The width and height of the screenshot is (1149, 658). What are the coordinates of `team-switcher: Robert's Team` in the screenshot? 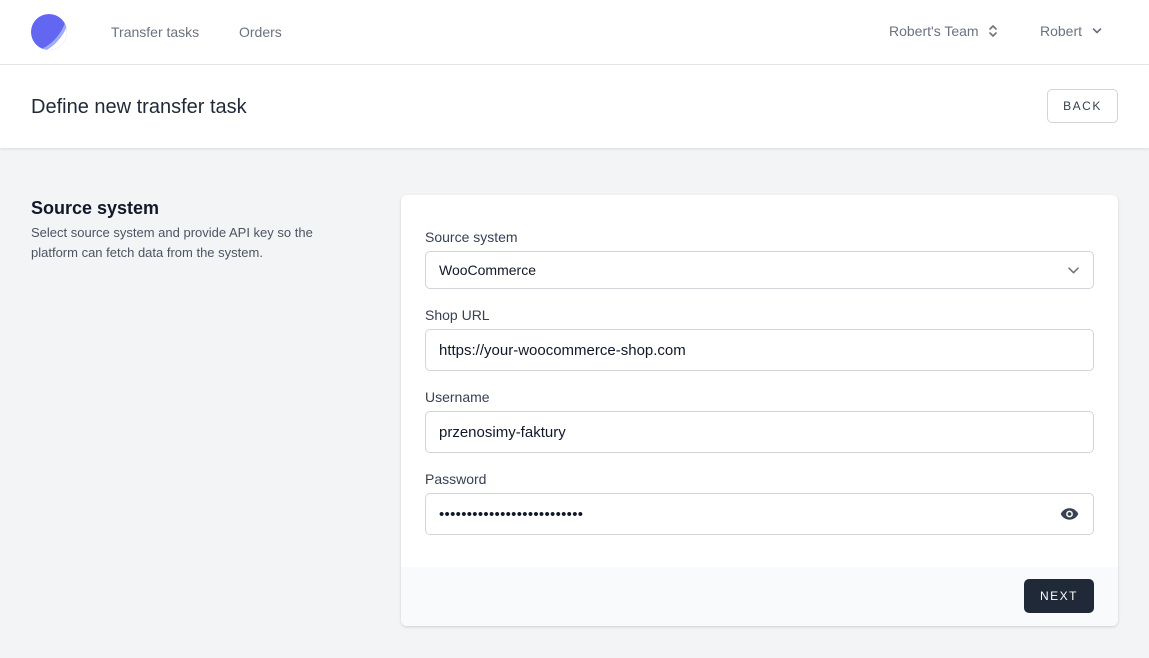 It's located at (943, 31).